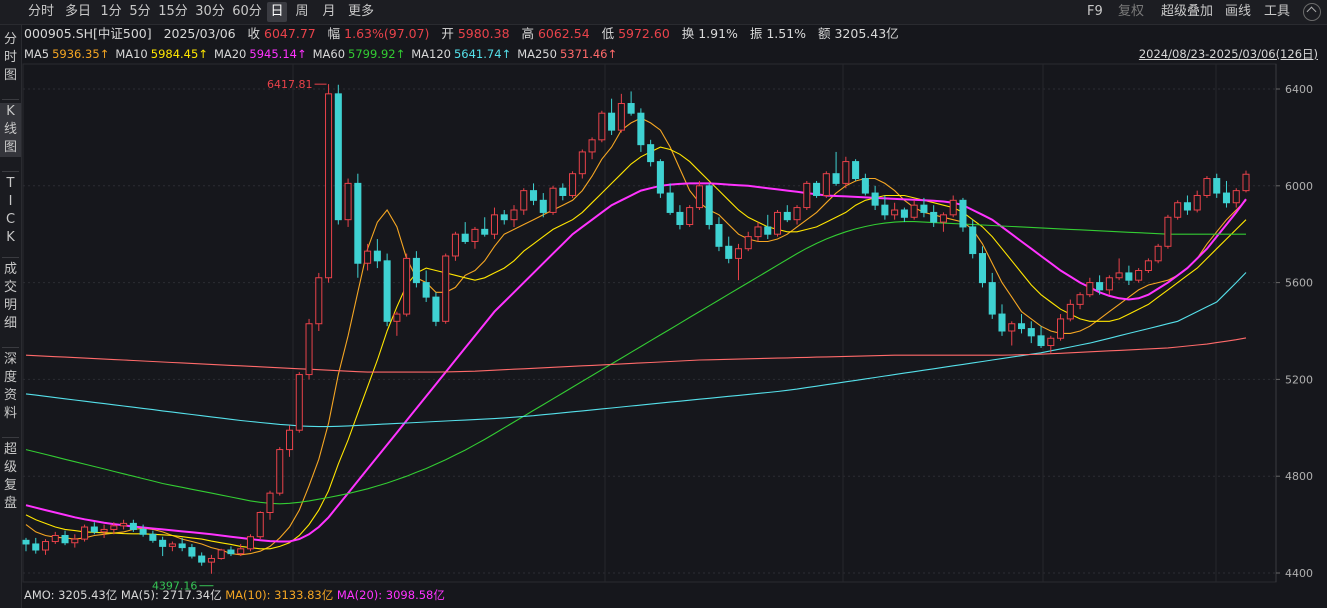  Describe the element at coordinates (1299, 573) in the screenshot. I see `y-tick-label-5: 4400` at that location.